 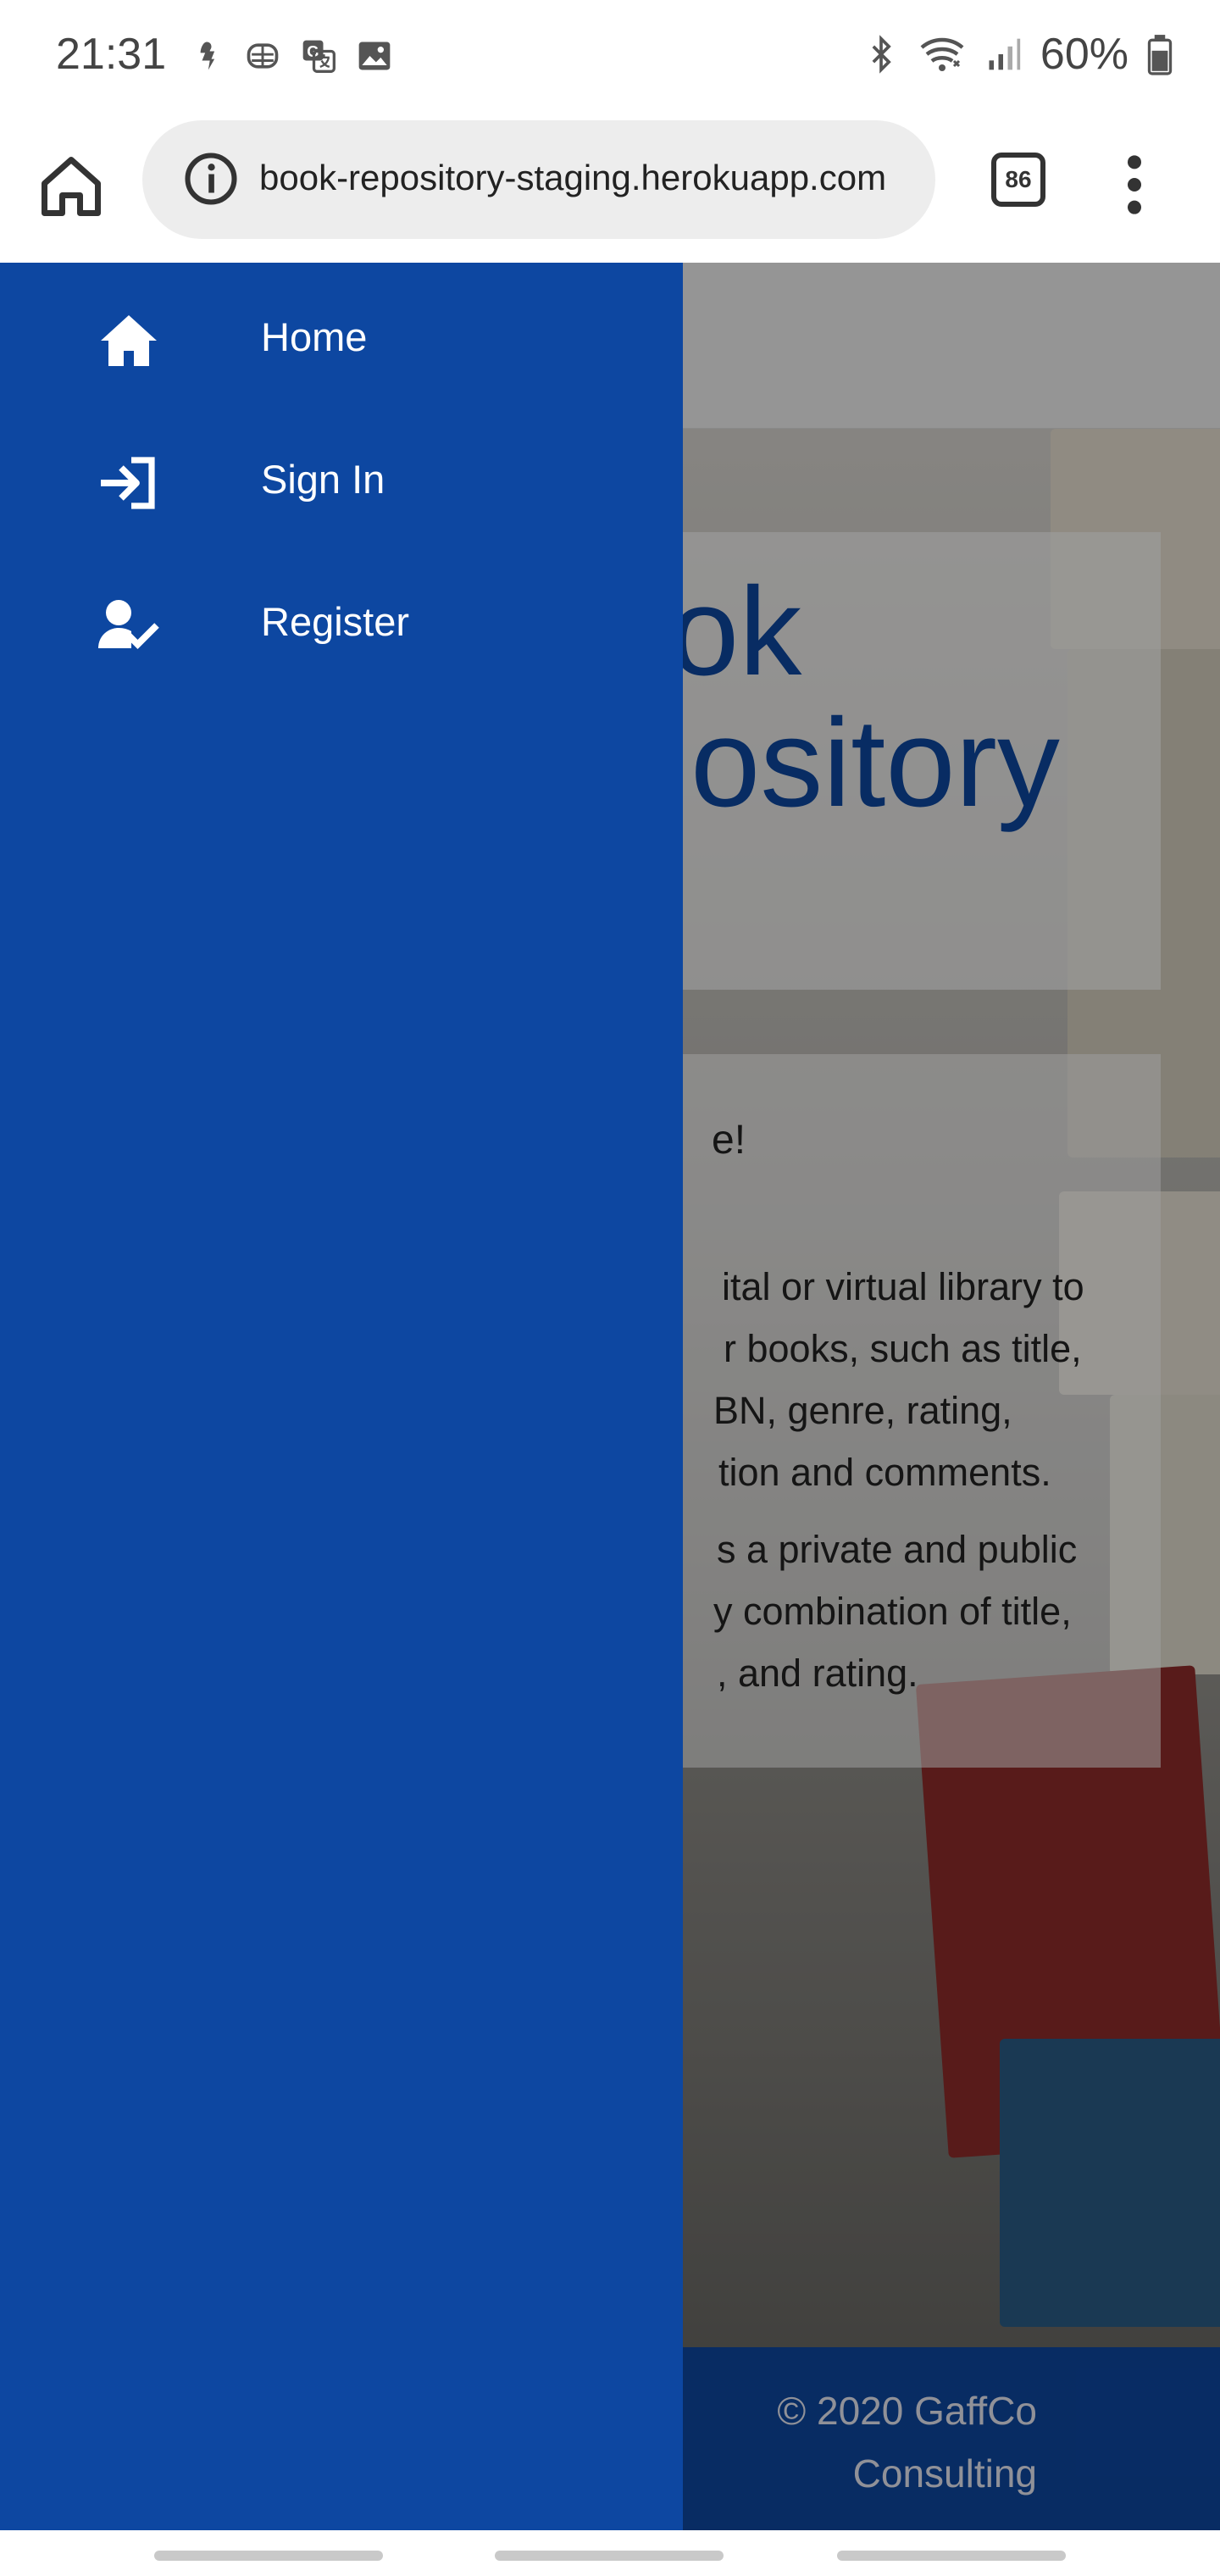 I want to click on url-text: book-repository-staging.herokuapp.com, so click(x=581, y=178).